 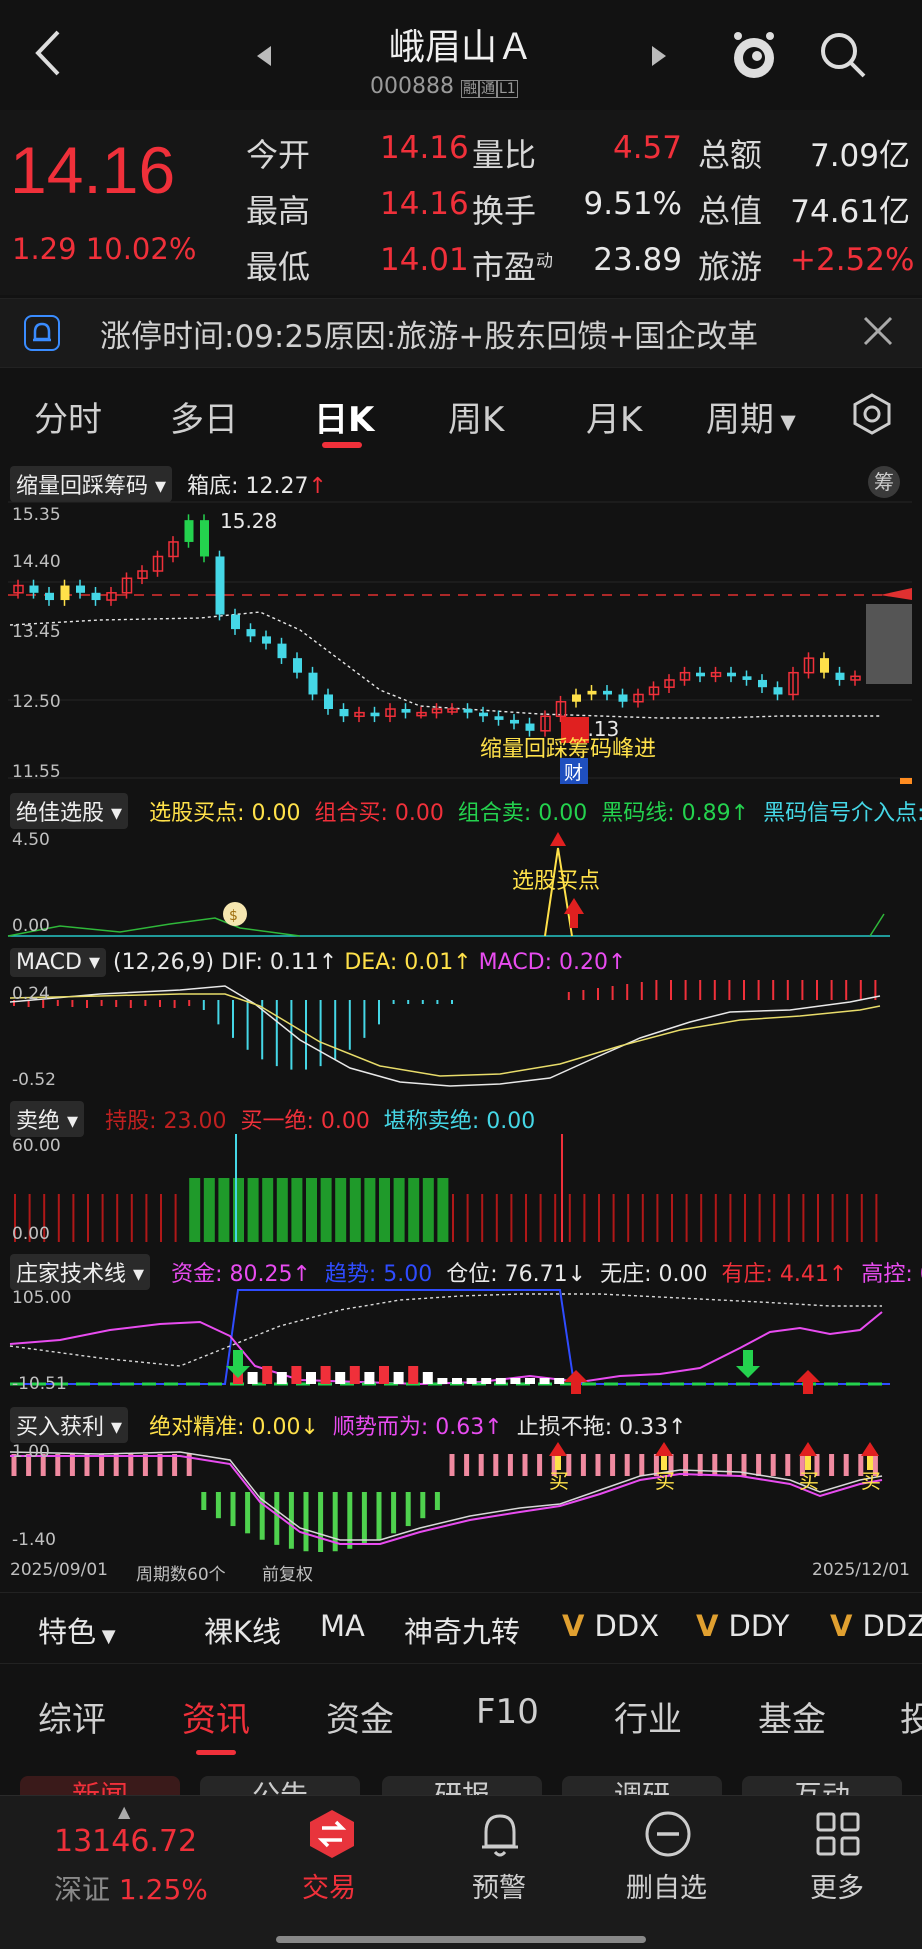 What do you see at coordinates (216, 1716) in the screenshot?
I see `tab-news: 资讯` at bounding box center [216, 1716].